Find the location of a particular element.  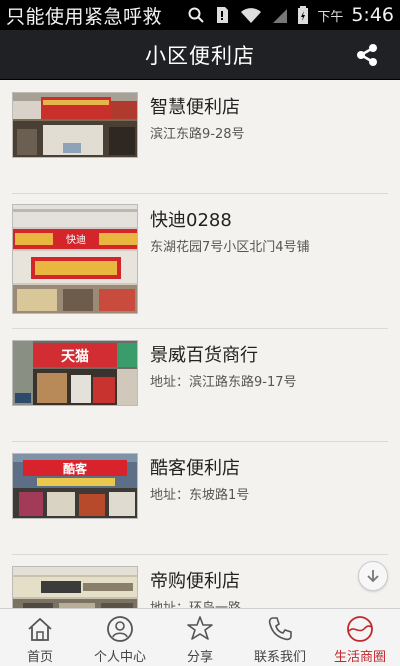

life-circle-icon is located at coordinates (360, 629).